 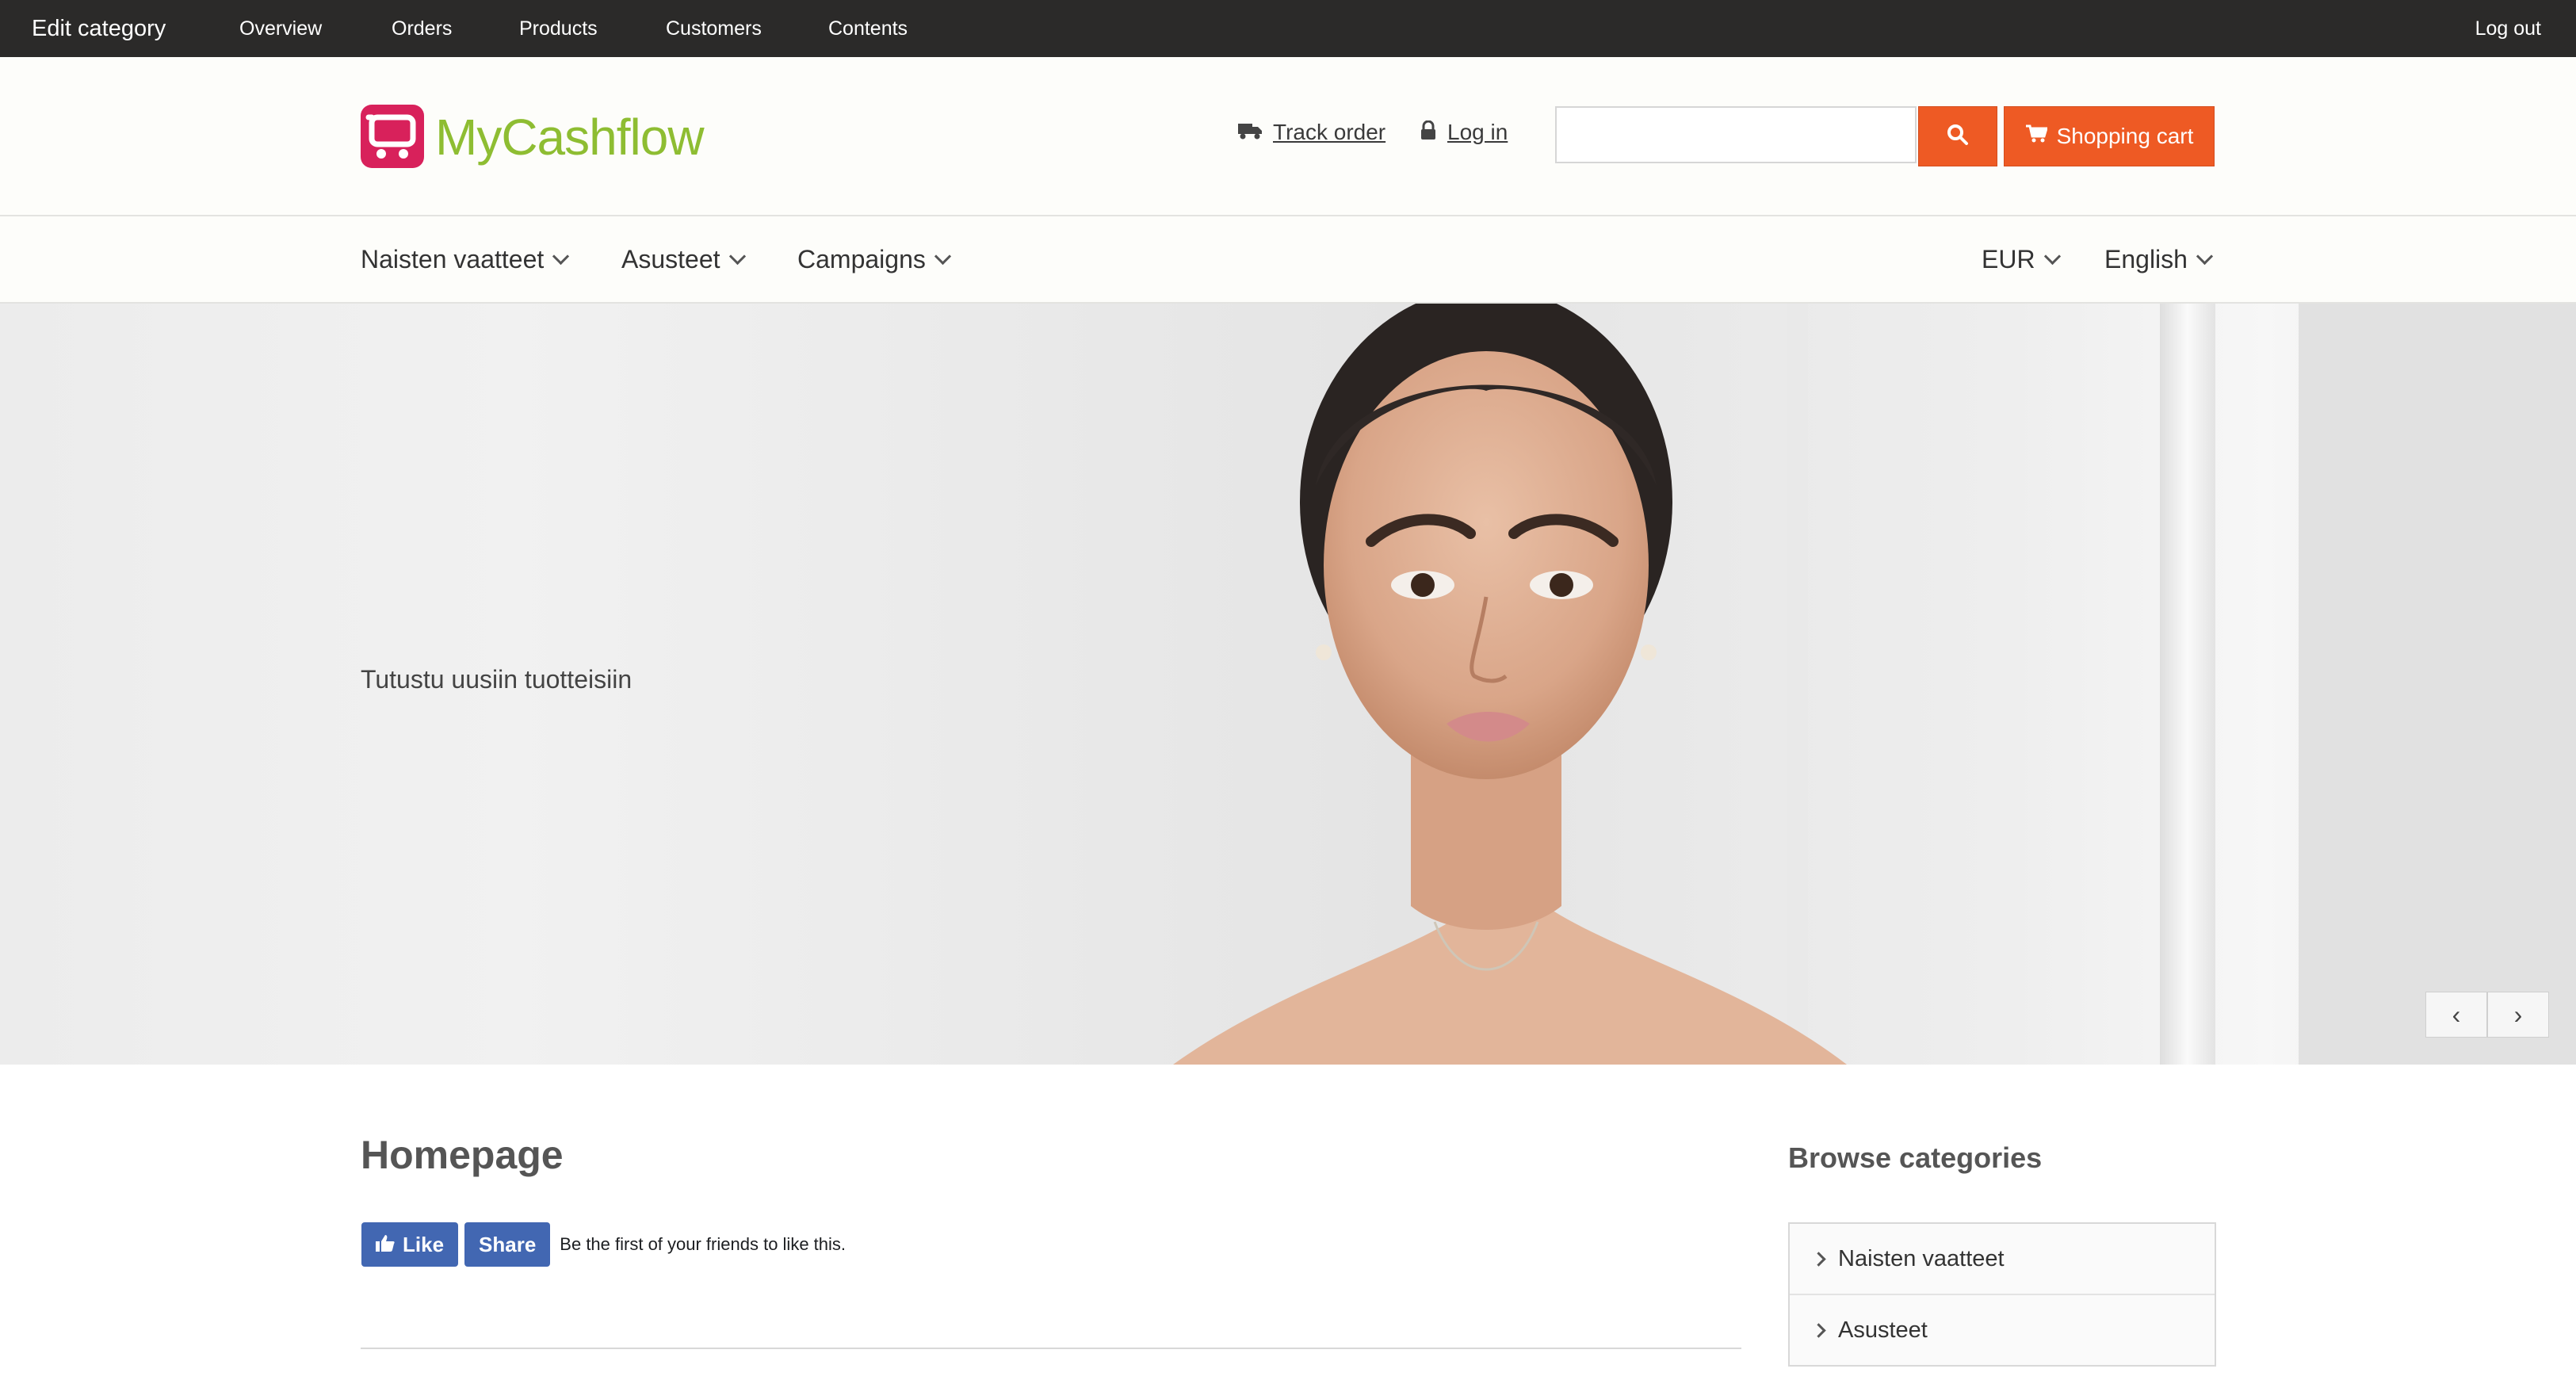 I want to click on nav-category-naisten-vaatteet: Naisten vaatteet, so click(x=465, y=259).